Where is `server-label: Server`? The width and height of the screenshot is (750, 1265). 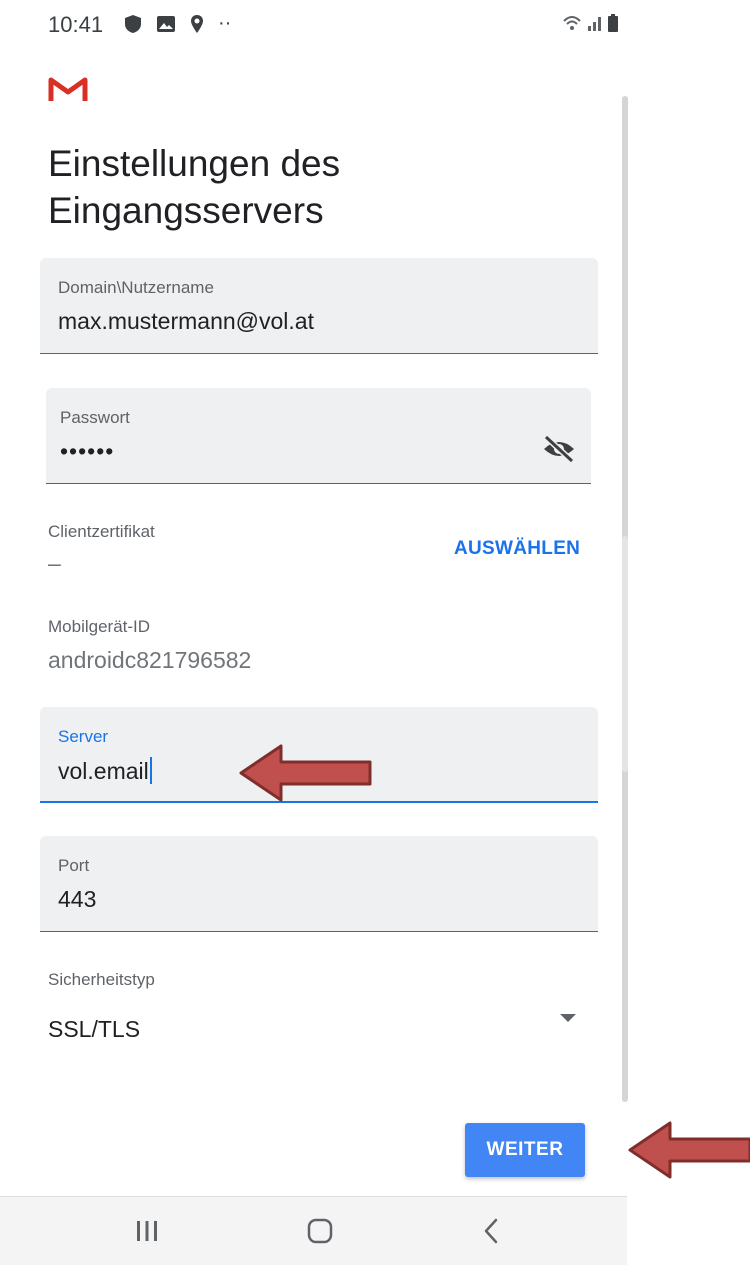
server-label: Server is located at coordinates (83, 736).